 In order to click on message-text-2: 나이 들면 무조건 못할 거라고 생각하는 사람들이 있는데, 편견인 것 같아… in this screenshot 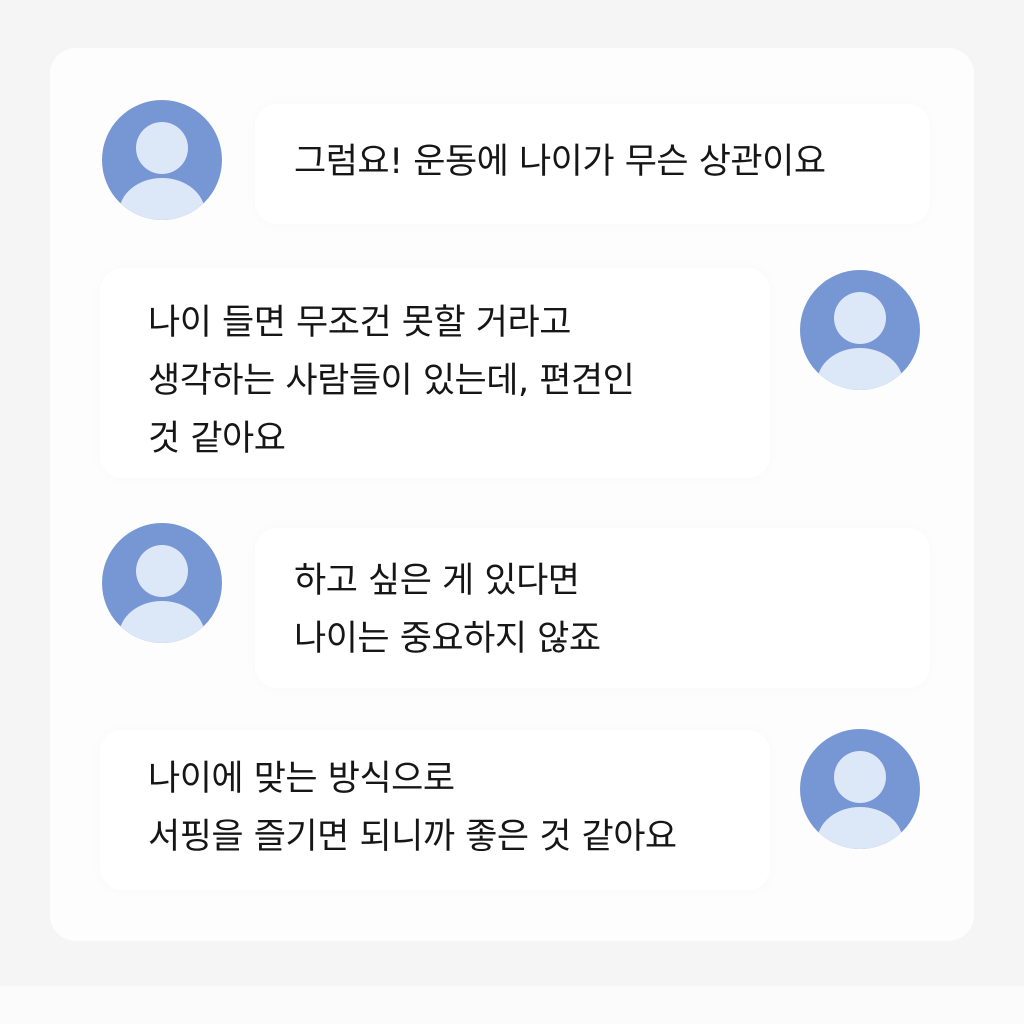, I will do `click(391, 381)`.